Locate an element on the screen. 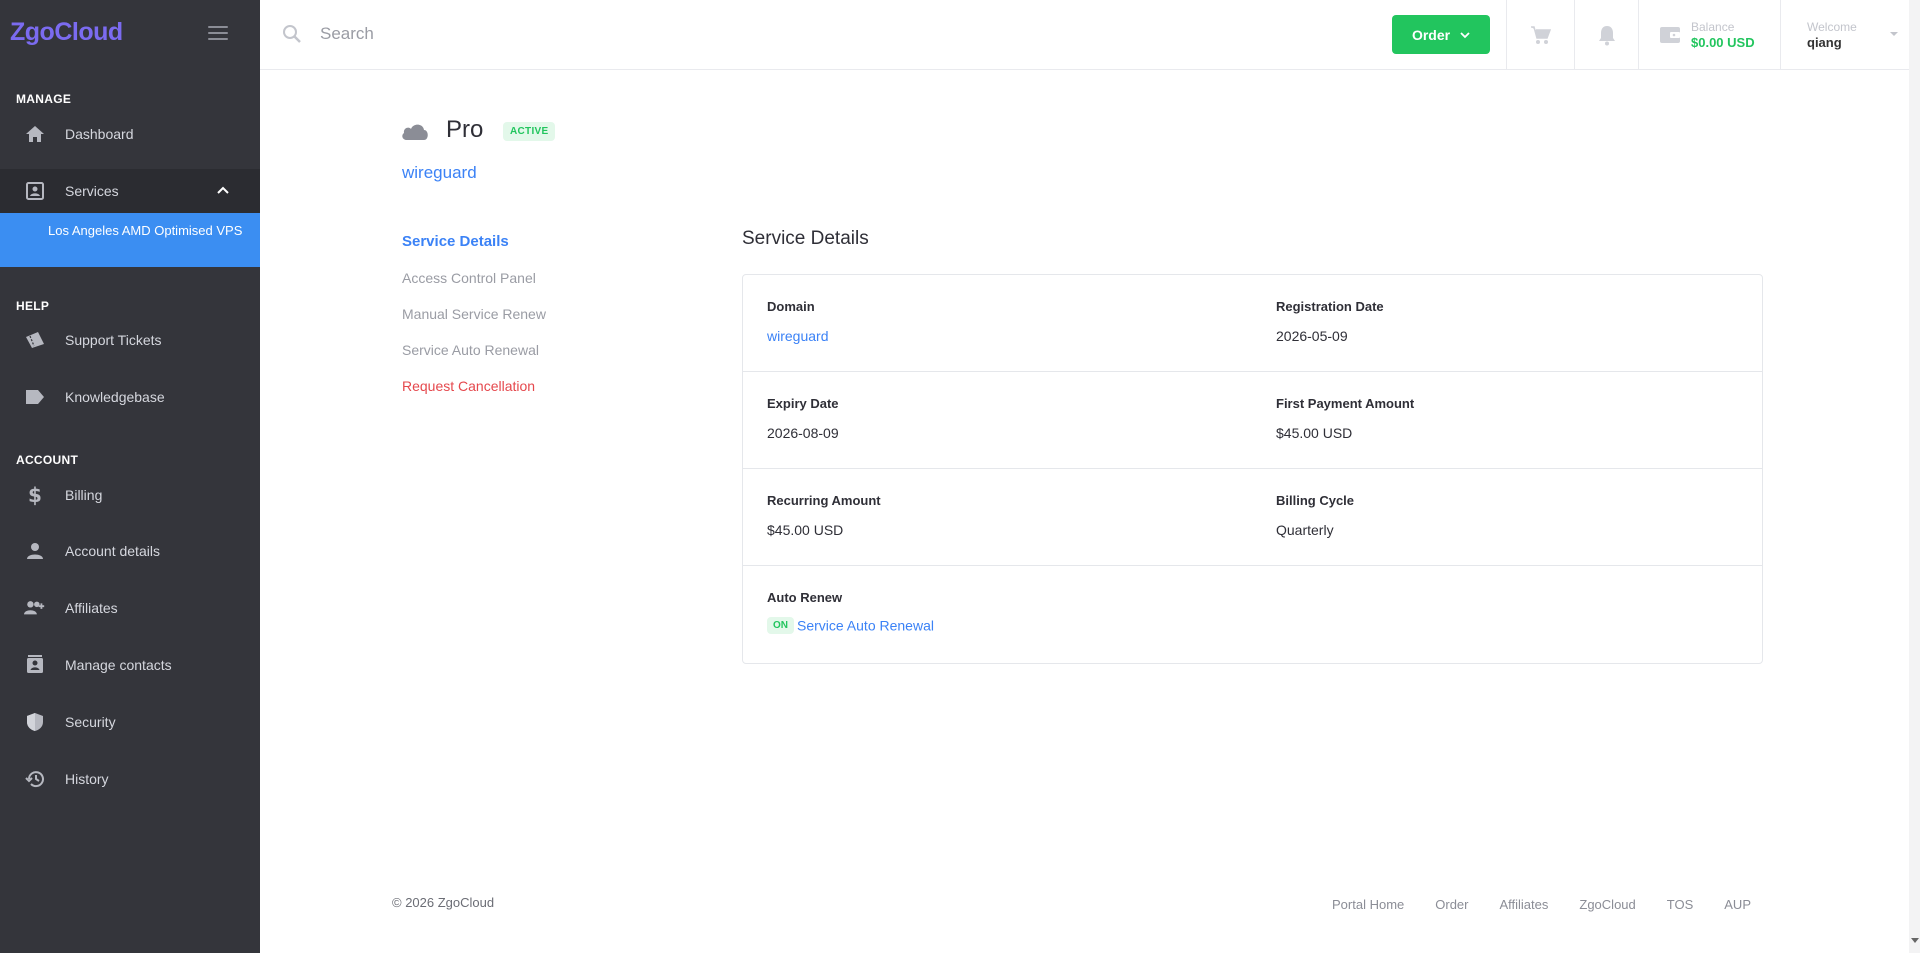  first-payment-value: $45.00 USD is located at coordinates (1314, 433).